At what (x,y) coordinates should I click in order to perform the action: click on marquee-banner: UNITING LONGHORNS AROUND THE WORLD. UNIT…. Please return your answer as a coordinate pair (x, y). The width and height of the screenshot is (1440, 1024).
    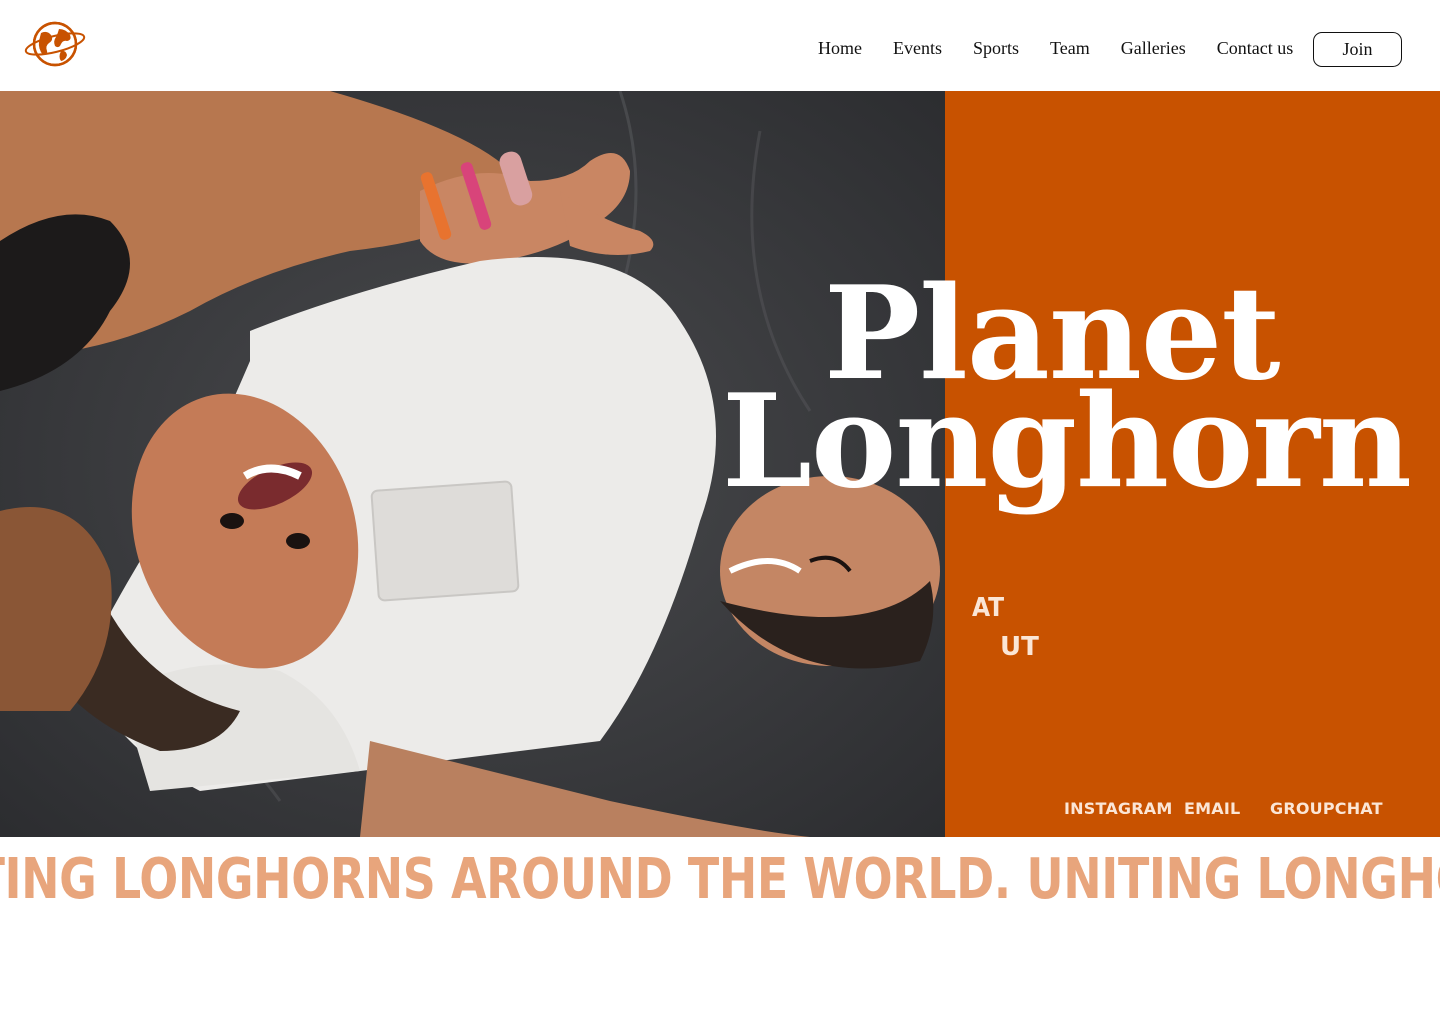
    Looking at the image, I should click on (720, 883).